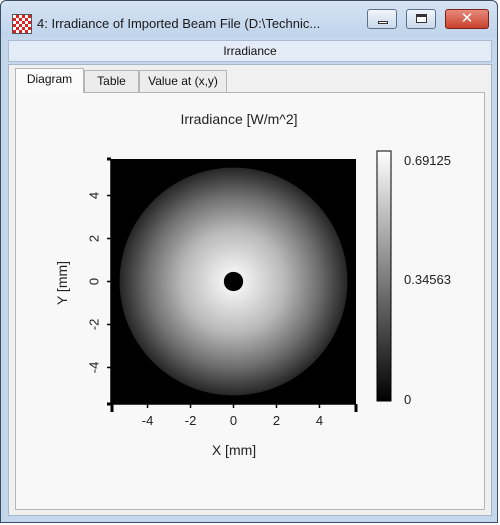 Image resolution: width=500 pixels, height=525 pixels. I want to click on y-tick-label: 0, so click(94, 281).